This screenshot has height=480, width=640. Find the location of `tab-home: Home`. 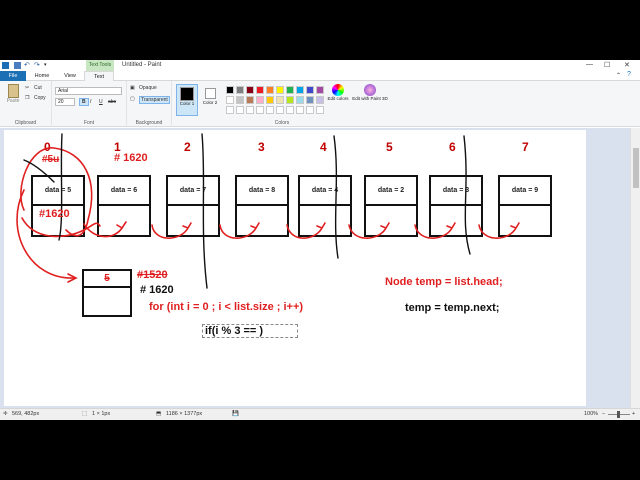

tab-home: Home is located at coordinates (42, 76).